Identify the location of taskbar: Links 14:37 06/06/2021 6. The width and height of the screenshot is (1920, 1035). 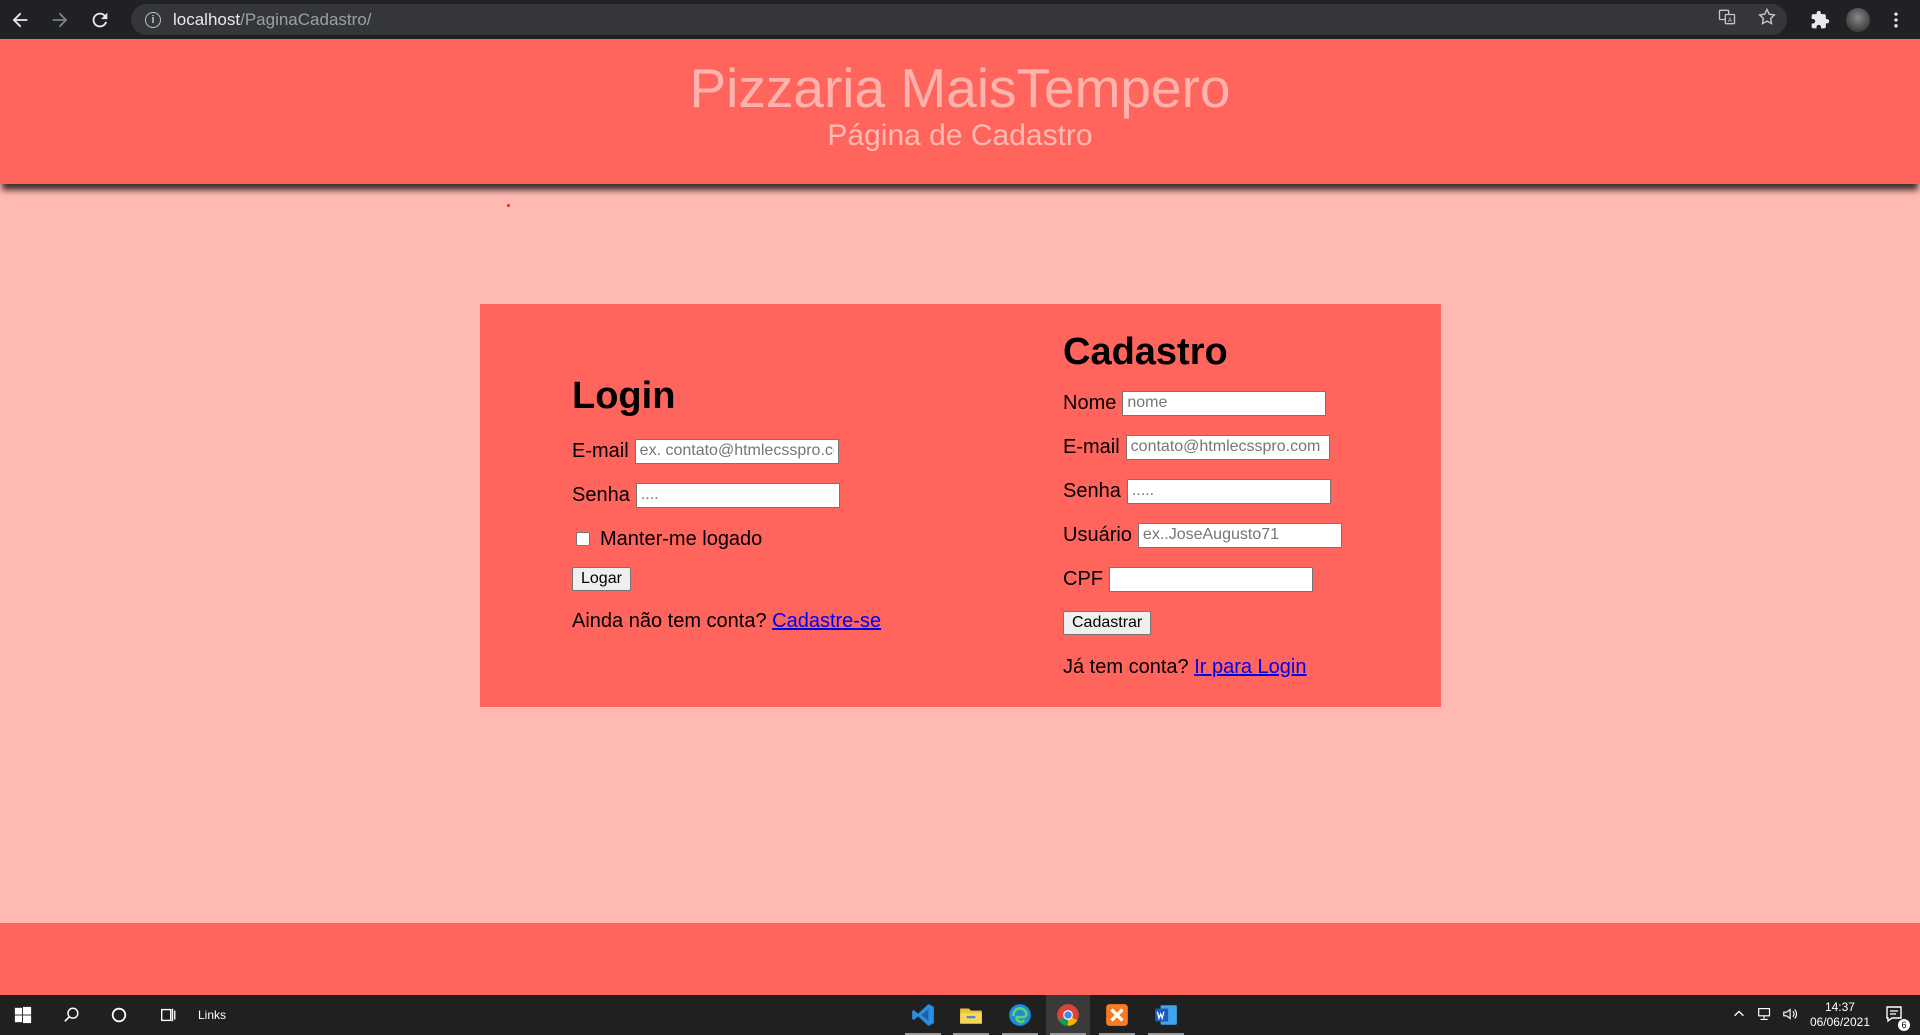
(960, 1015).